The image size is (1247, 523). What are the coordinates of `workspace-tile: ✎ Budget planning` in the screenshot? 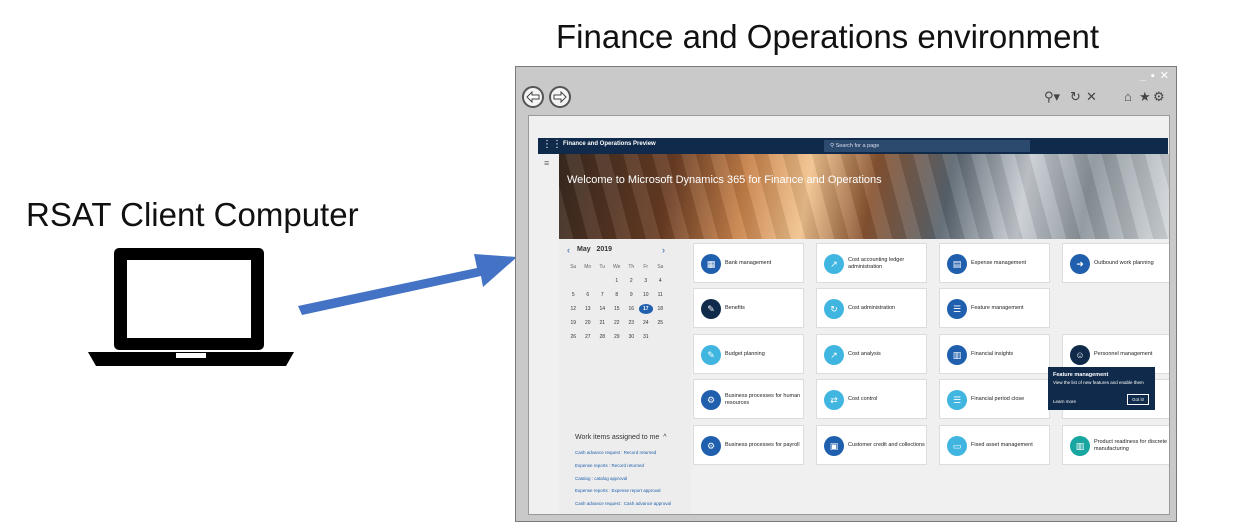 It's located at (748, 354).